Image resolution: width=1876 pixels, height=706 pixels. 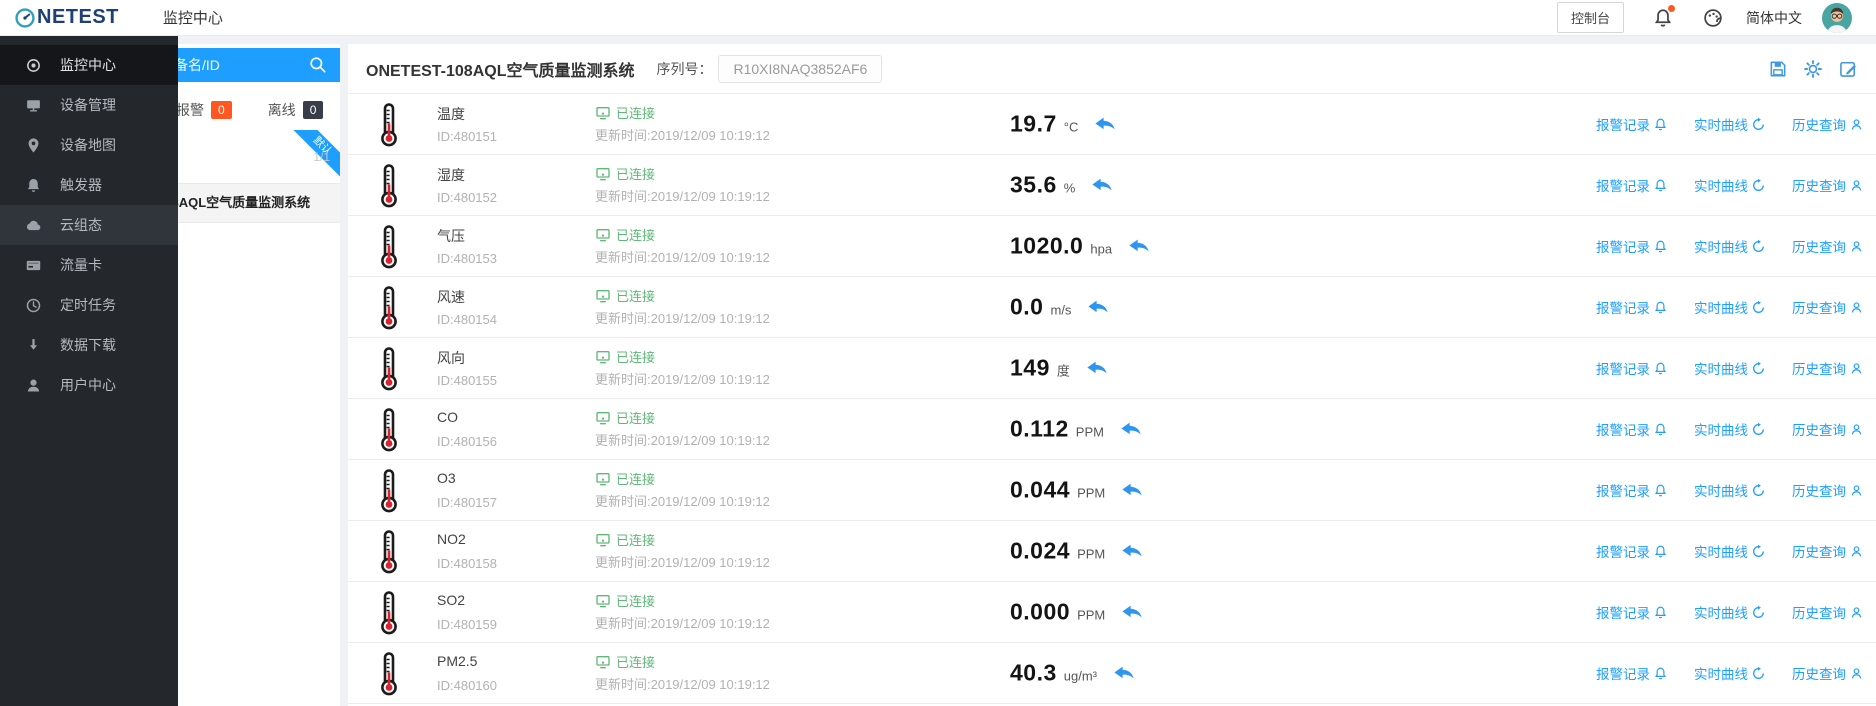 I want to click on user-avatar, so click(x=1837, y=18).